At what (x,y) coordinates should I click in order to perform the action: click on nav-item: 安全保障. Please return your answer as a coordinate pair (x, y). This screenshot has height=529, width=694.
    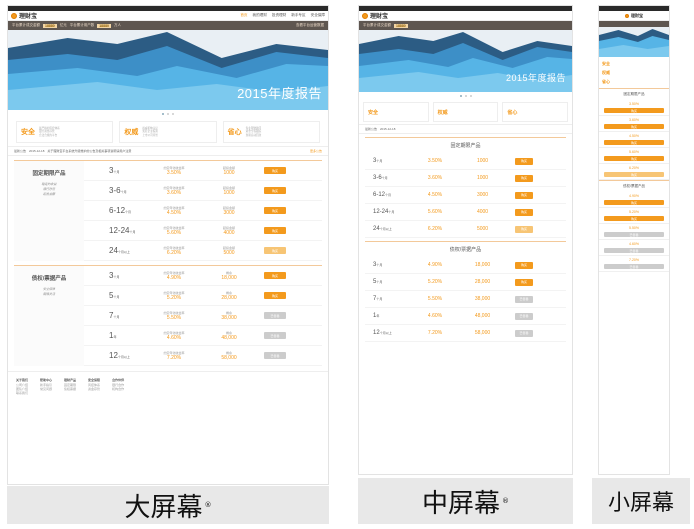
    Looking at the image, I should click on (318, 15).